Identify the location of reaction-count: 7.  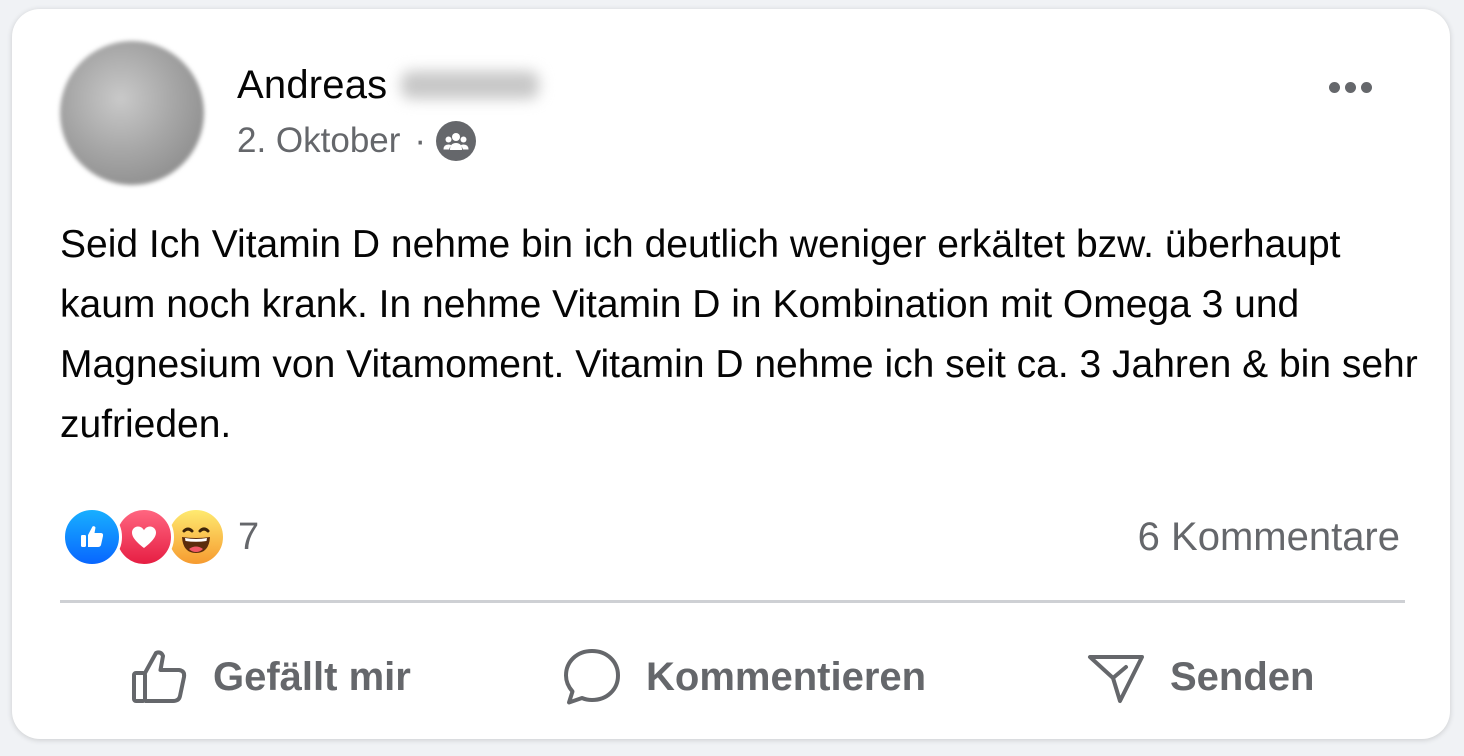
(248, 537).